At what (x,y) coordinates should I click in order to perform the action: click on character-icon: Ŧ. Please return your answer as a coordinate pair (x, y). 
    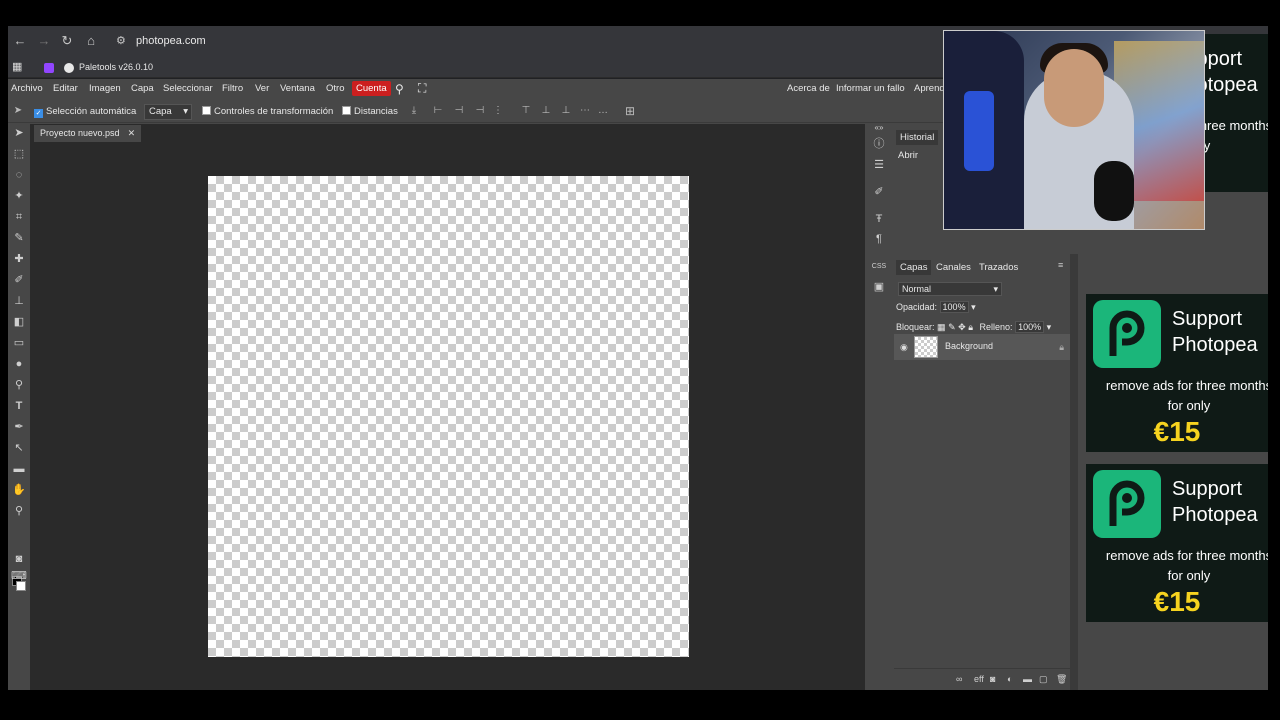
    Looking at the image, I should click on (879, 219).